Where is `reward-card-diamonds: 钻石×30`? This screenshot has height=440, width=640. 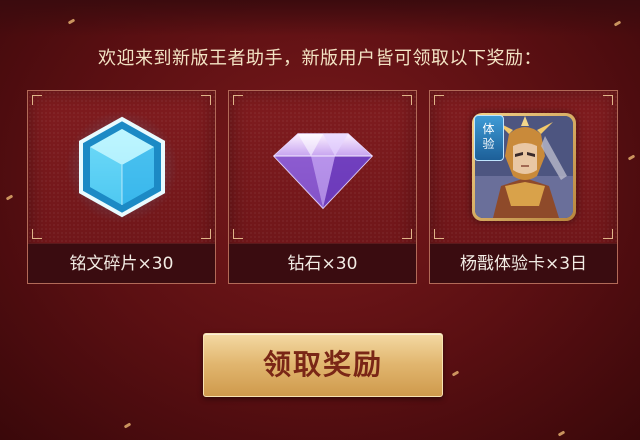
reward-card-diamonds: 钻石×30 is located at coordinates (322, 187).